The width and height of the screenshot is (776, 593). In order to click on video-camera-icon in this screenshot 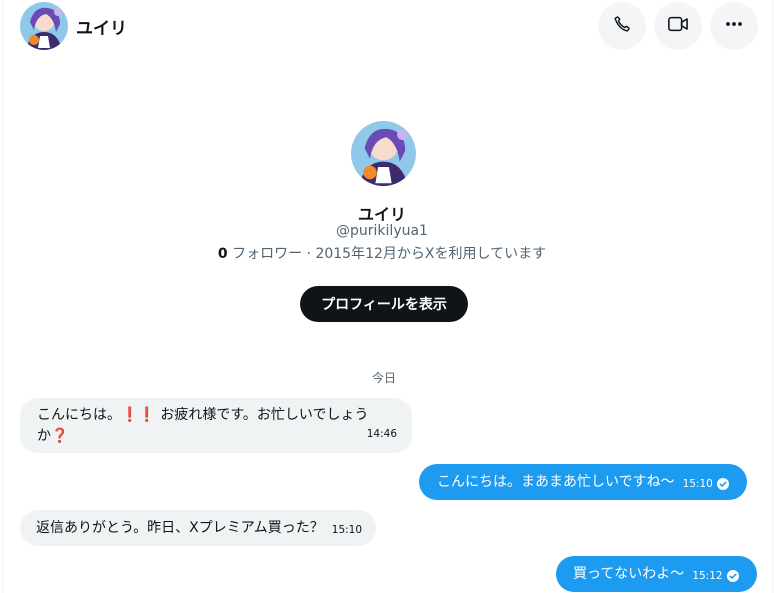, I will do `click(678, 26)`.